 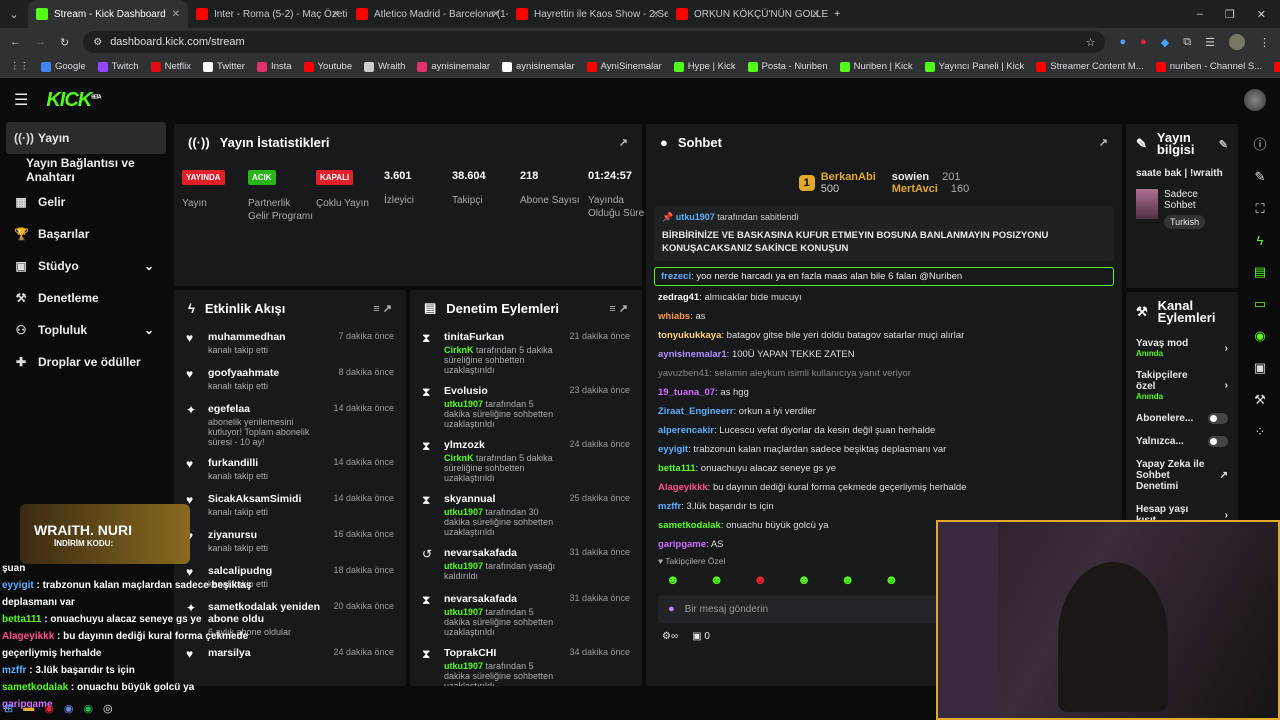 What do you see at coordinates (1182, 385) in the screenshot?
I see `channel-action-item: Takipçilere özel Anında ›` at bounding box center [1182, 385].